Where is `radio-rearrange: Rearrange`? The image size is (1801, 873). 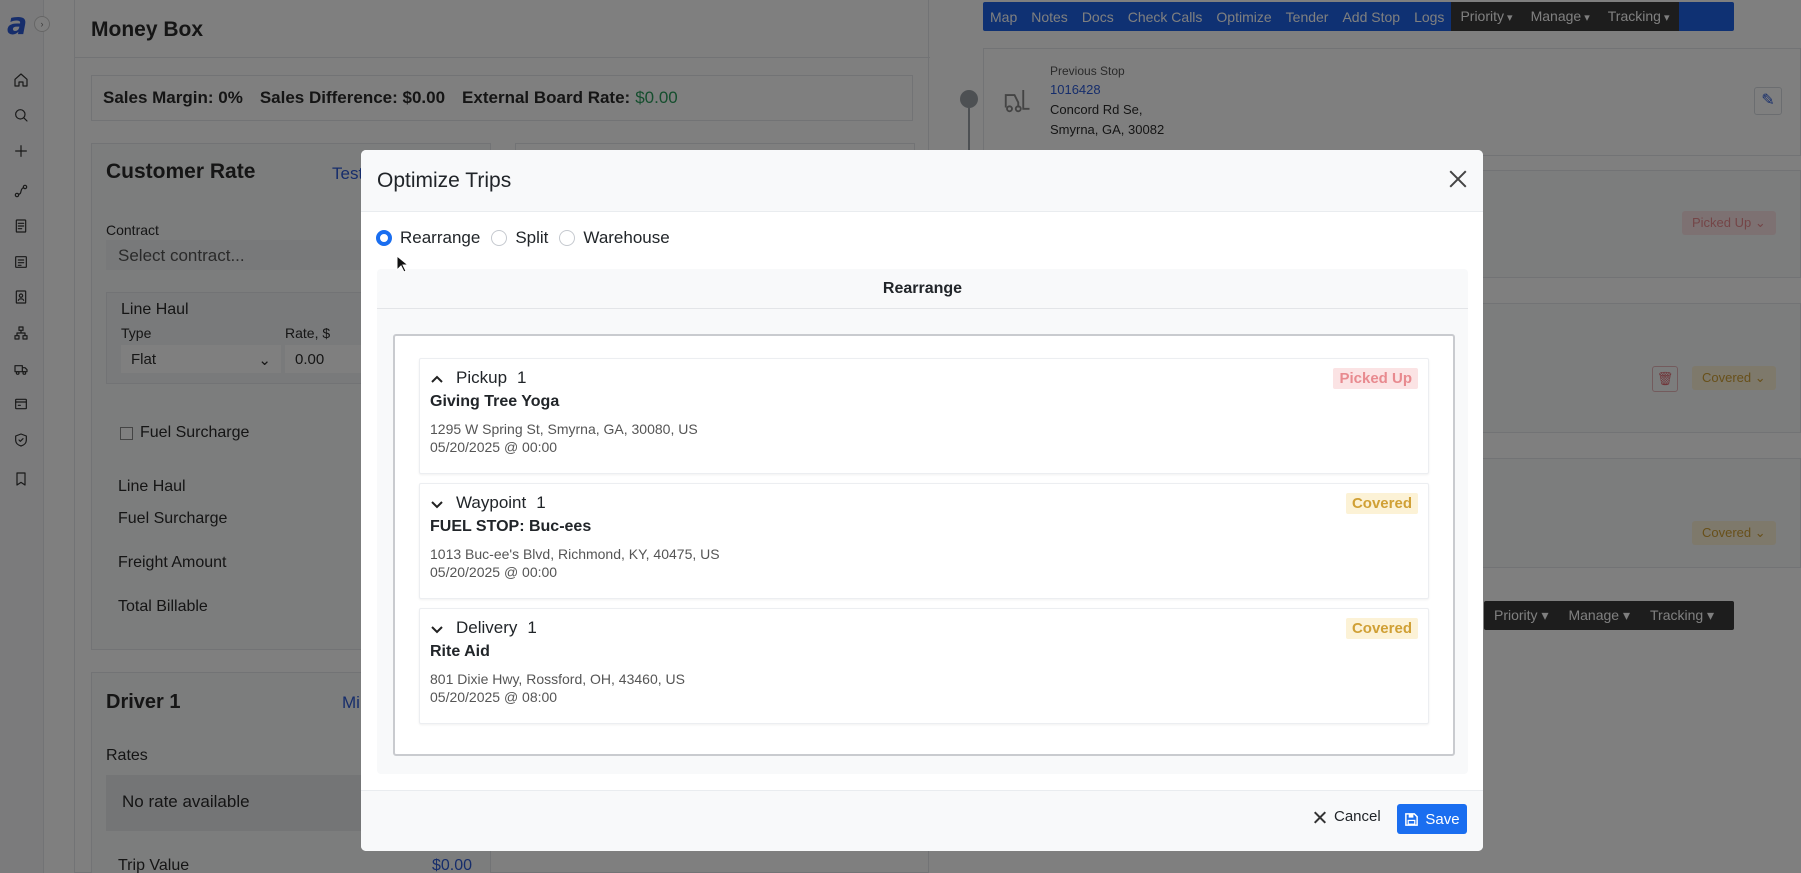
radio-rearrange: Rearrange is located at coordinates (428, 238).